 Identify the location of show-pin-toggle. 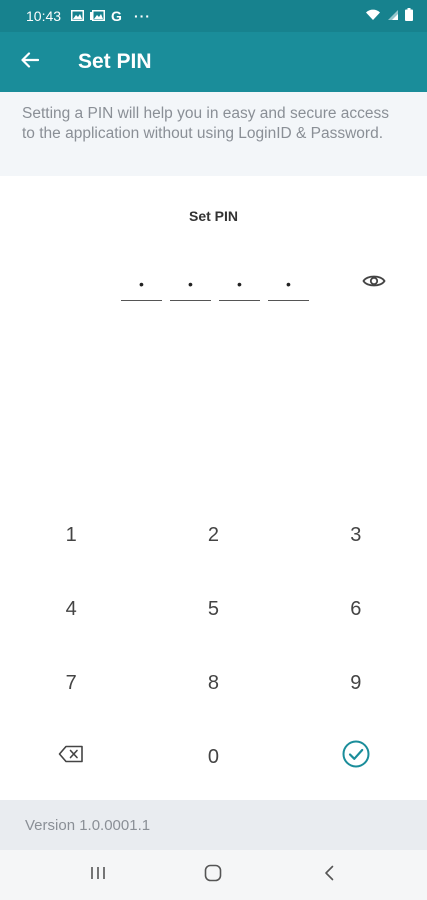
(374, 283).